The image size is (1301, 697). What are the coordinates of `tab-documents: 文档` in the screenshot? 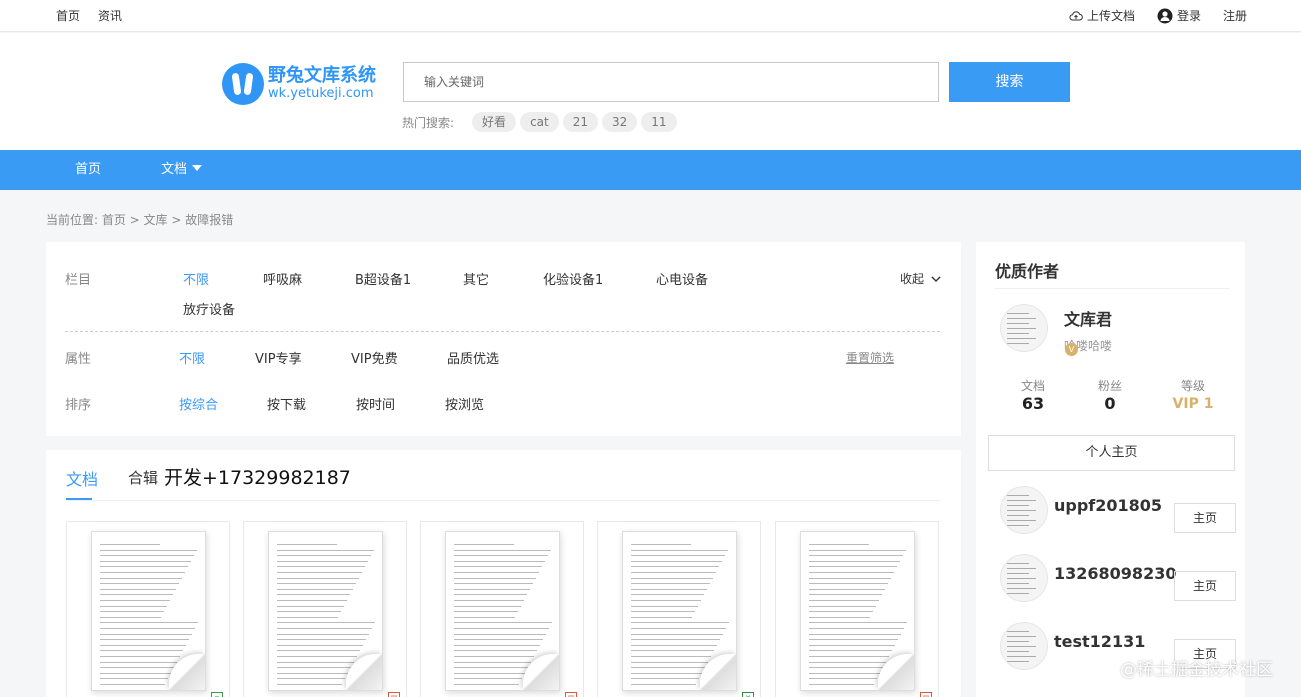 It's located at (82, 478).